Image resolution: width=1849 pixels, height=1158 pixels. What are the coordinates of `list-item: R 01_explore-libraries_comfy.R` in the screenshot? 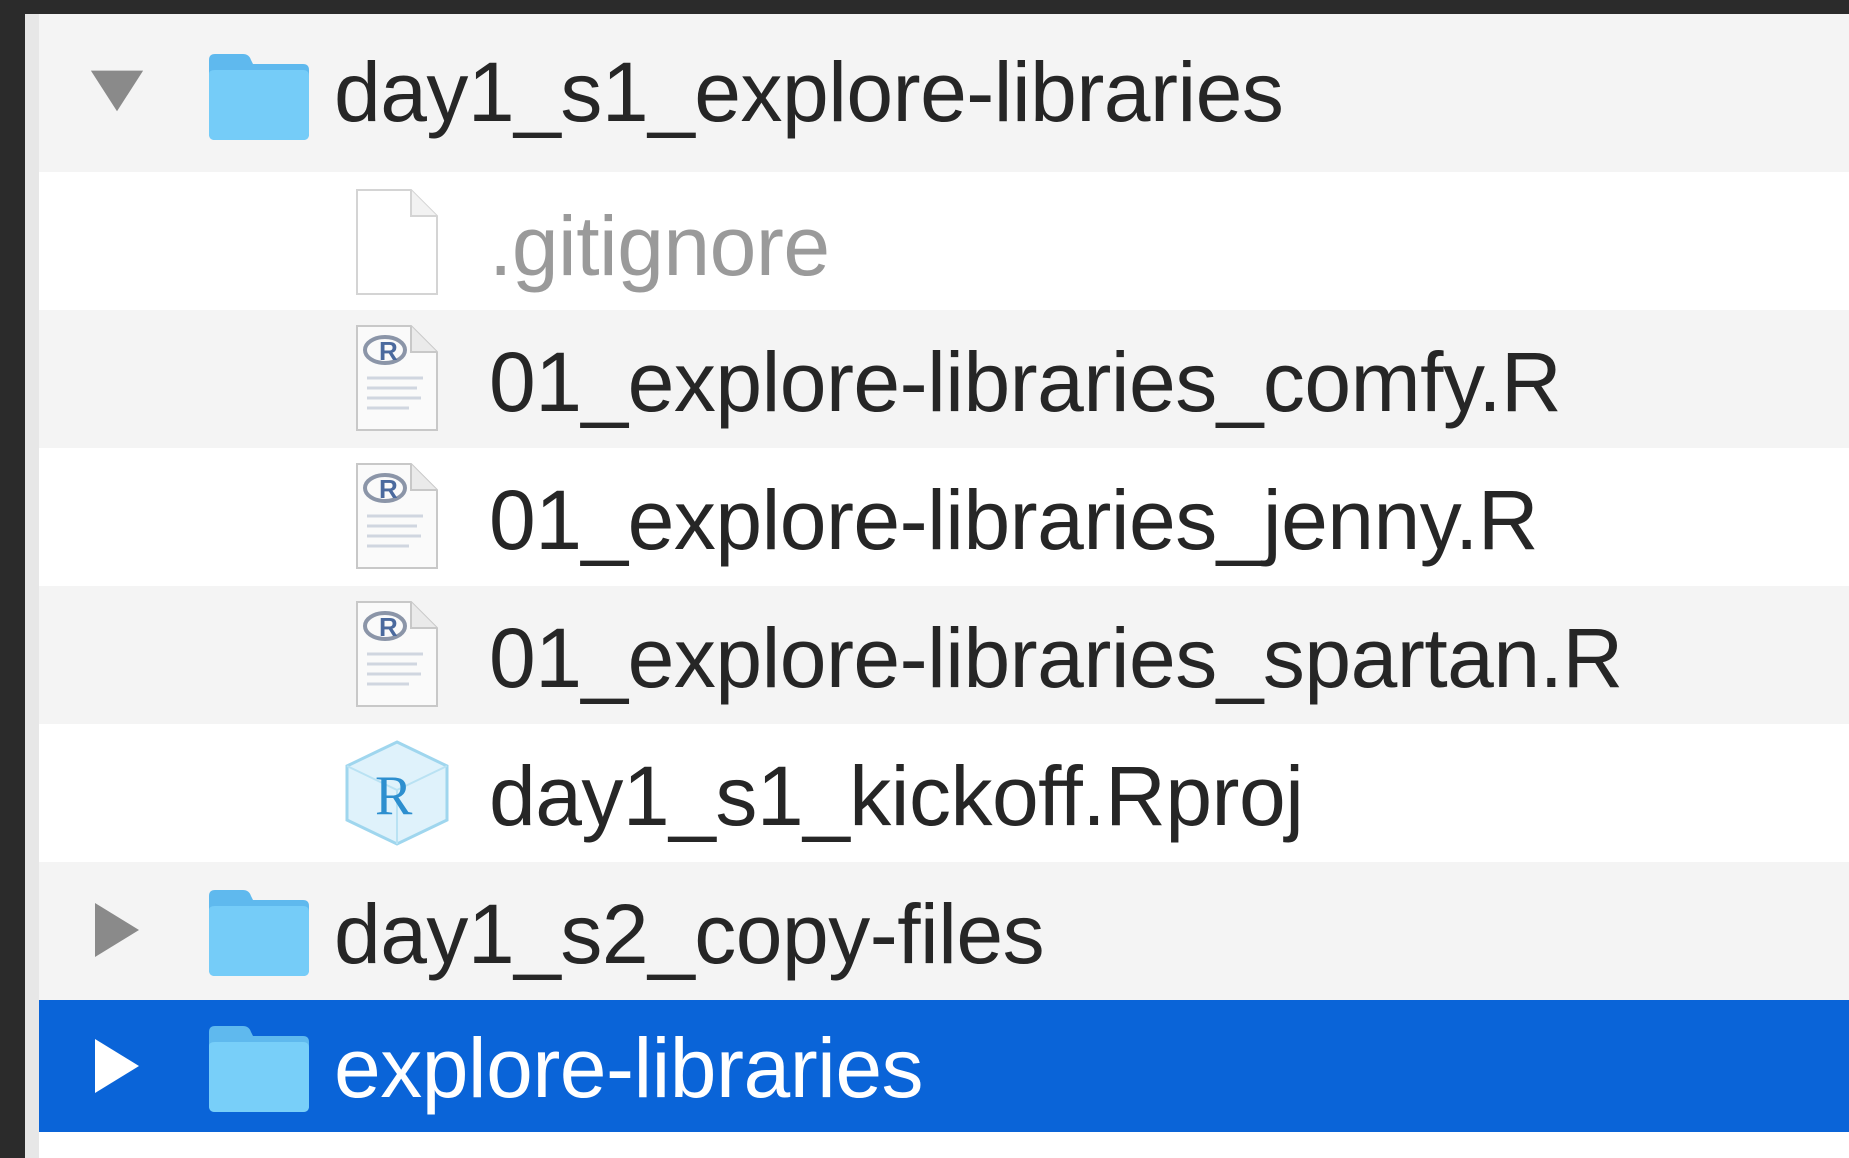 It's located at (944, 379).